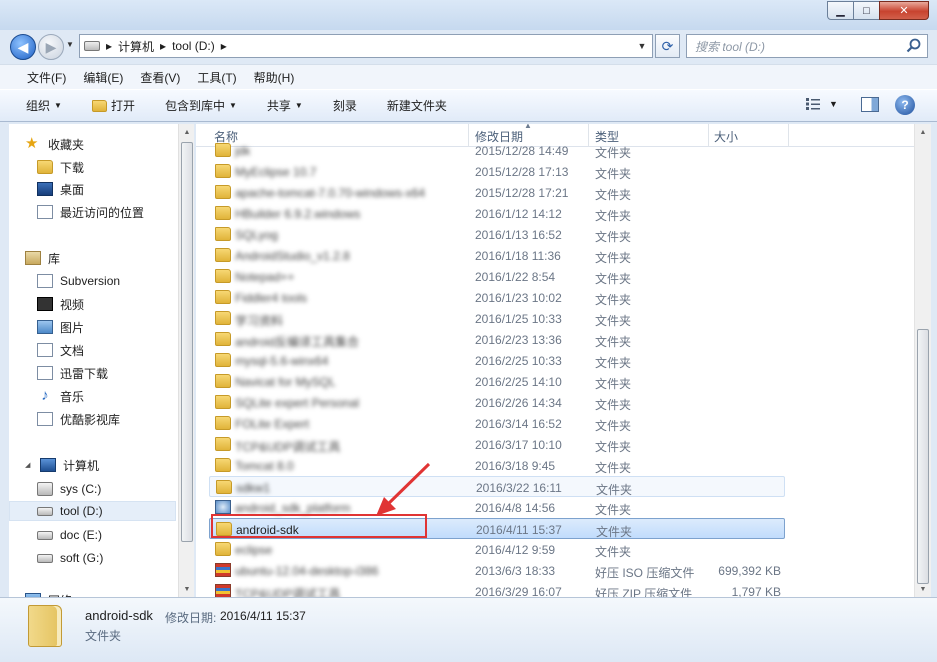  I want to click on details-type: 文件夹, so click(103, 636).